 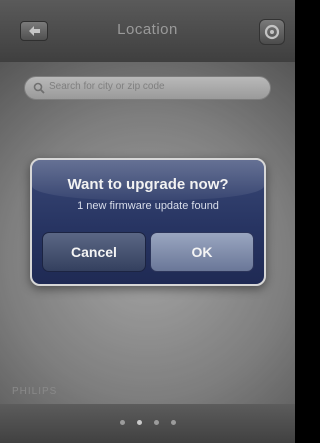 I want to click on search-icon, so click(x=39, y=88).